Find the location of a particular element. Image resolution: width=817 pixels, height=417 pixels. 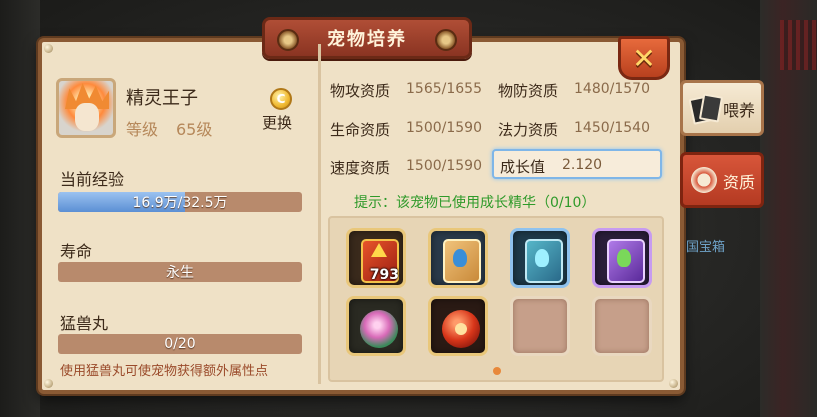

exp-value: 16.9万/32.5万 is located at coordinates (180, 203).